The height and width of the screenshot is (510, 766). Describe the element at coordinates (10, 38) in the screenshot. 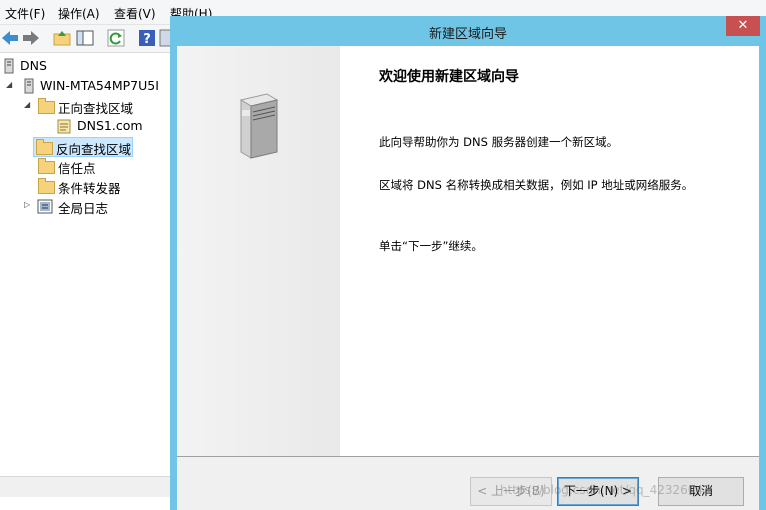

I see `back-arrow-icon` at that location.